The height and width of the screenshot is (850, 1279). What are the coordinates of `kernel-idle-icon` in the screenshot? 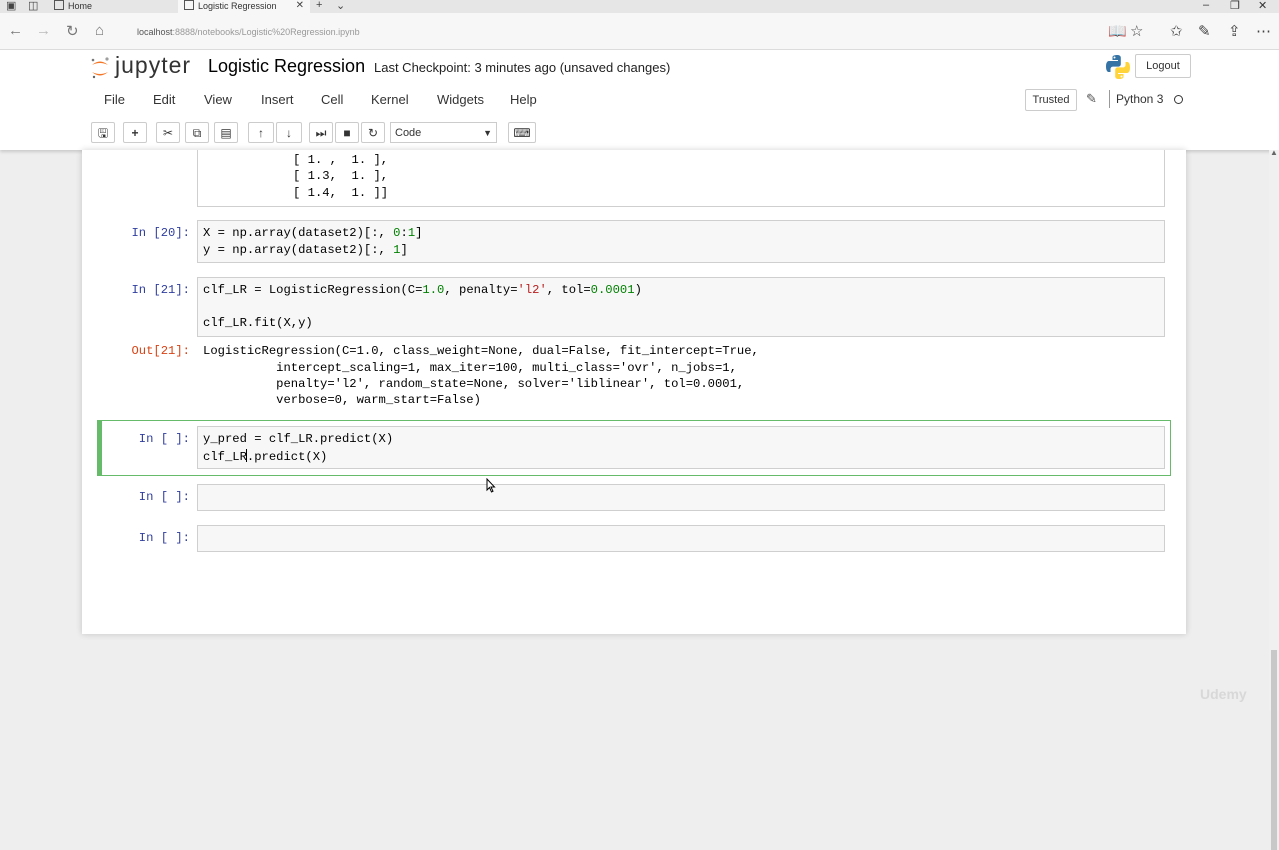 It's located at (1178, 99).